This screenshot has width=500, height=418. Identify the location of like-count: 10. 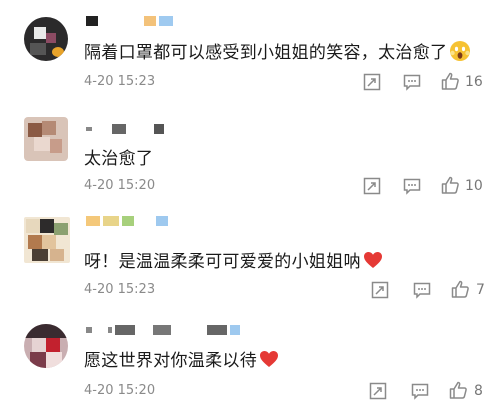
(474, 186).